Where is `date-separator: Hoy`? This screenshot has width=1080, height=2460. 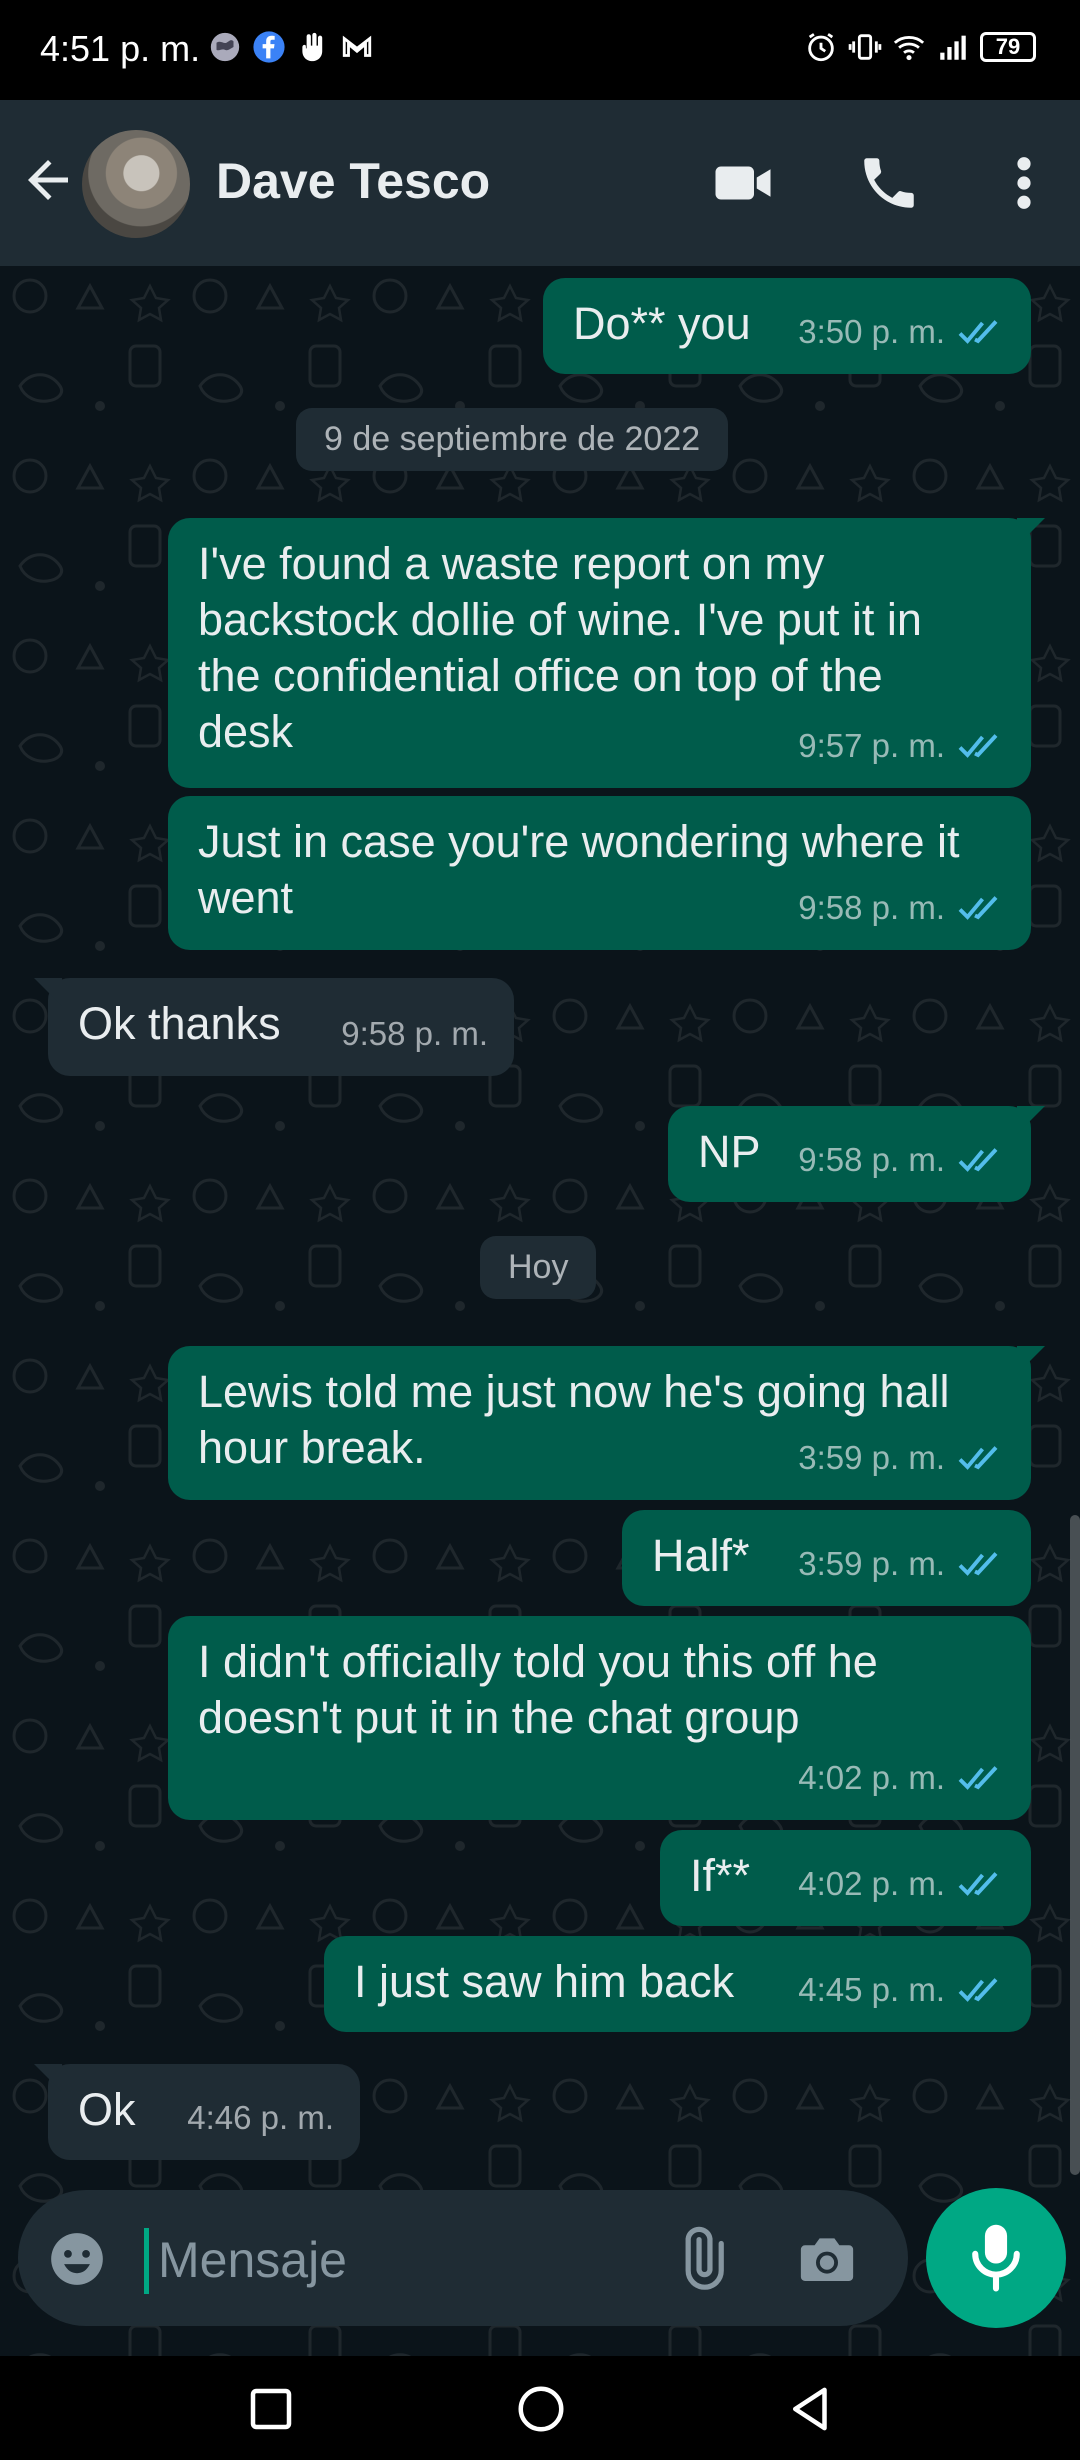 date-separator: Hoy is located at coordinates (538, 1267).